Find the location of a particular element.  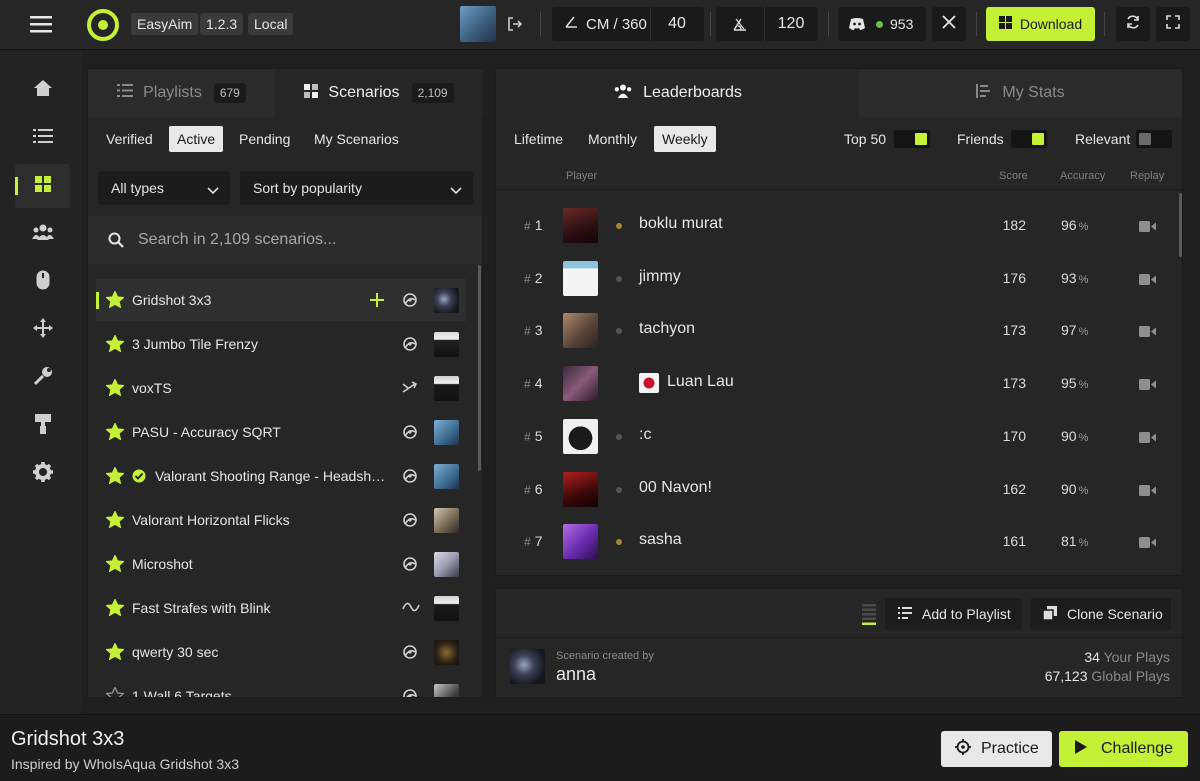

scenario-row: 1 Wall 6 Targets is located at coordinates (281, 686).